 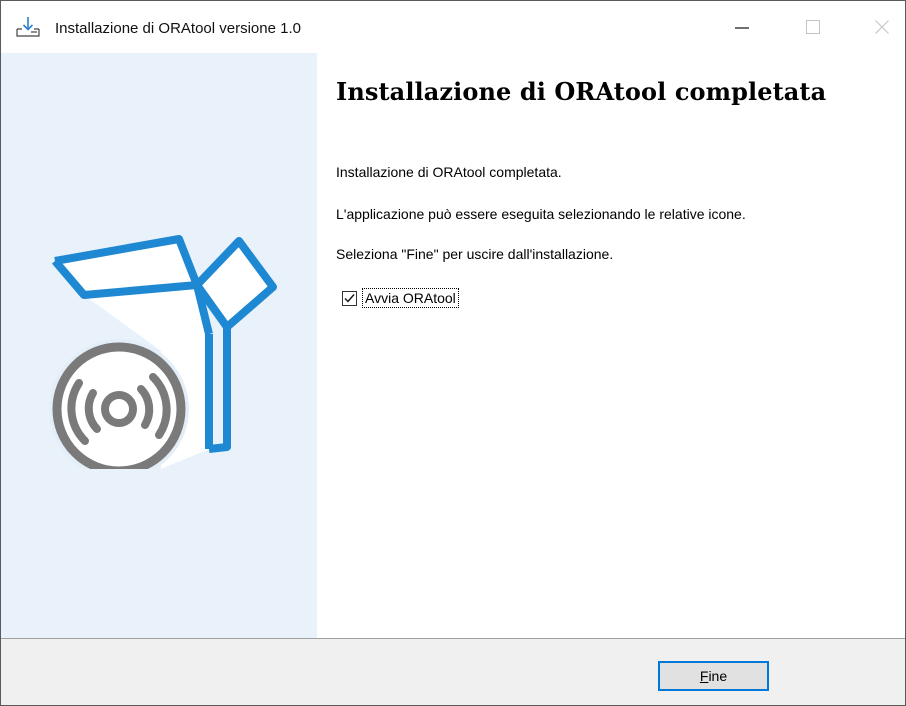 I want to click on finish-button-label: ine, so click(x=718, y=676).